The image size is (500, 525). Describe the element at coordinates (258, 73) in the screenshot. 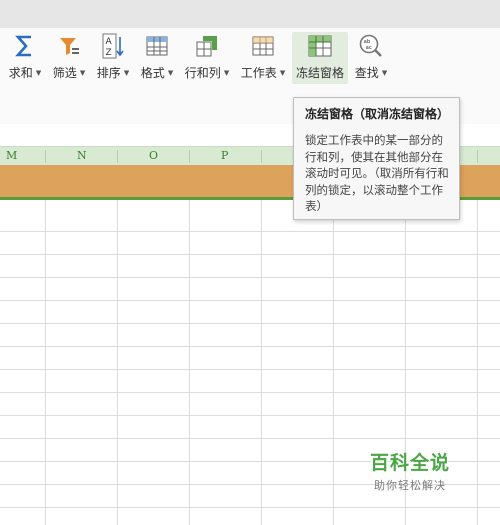

I see `worksheet-button-label: 工作表` at that location.